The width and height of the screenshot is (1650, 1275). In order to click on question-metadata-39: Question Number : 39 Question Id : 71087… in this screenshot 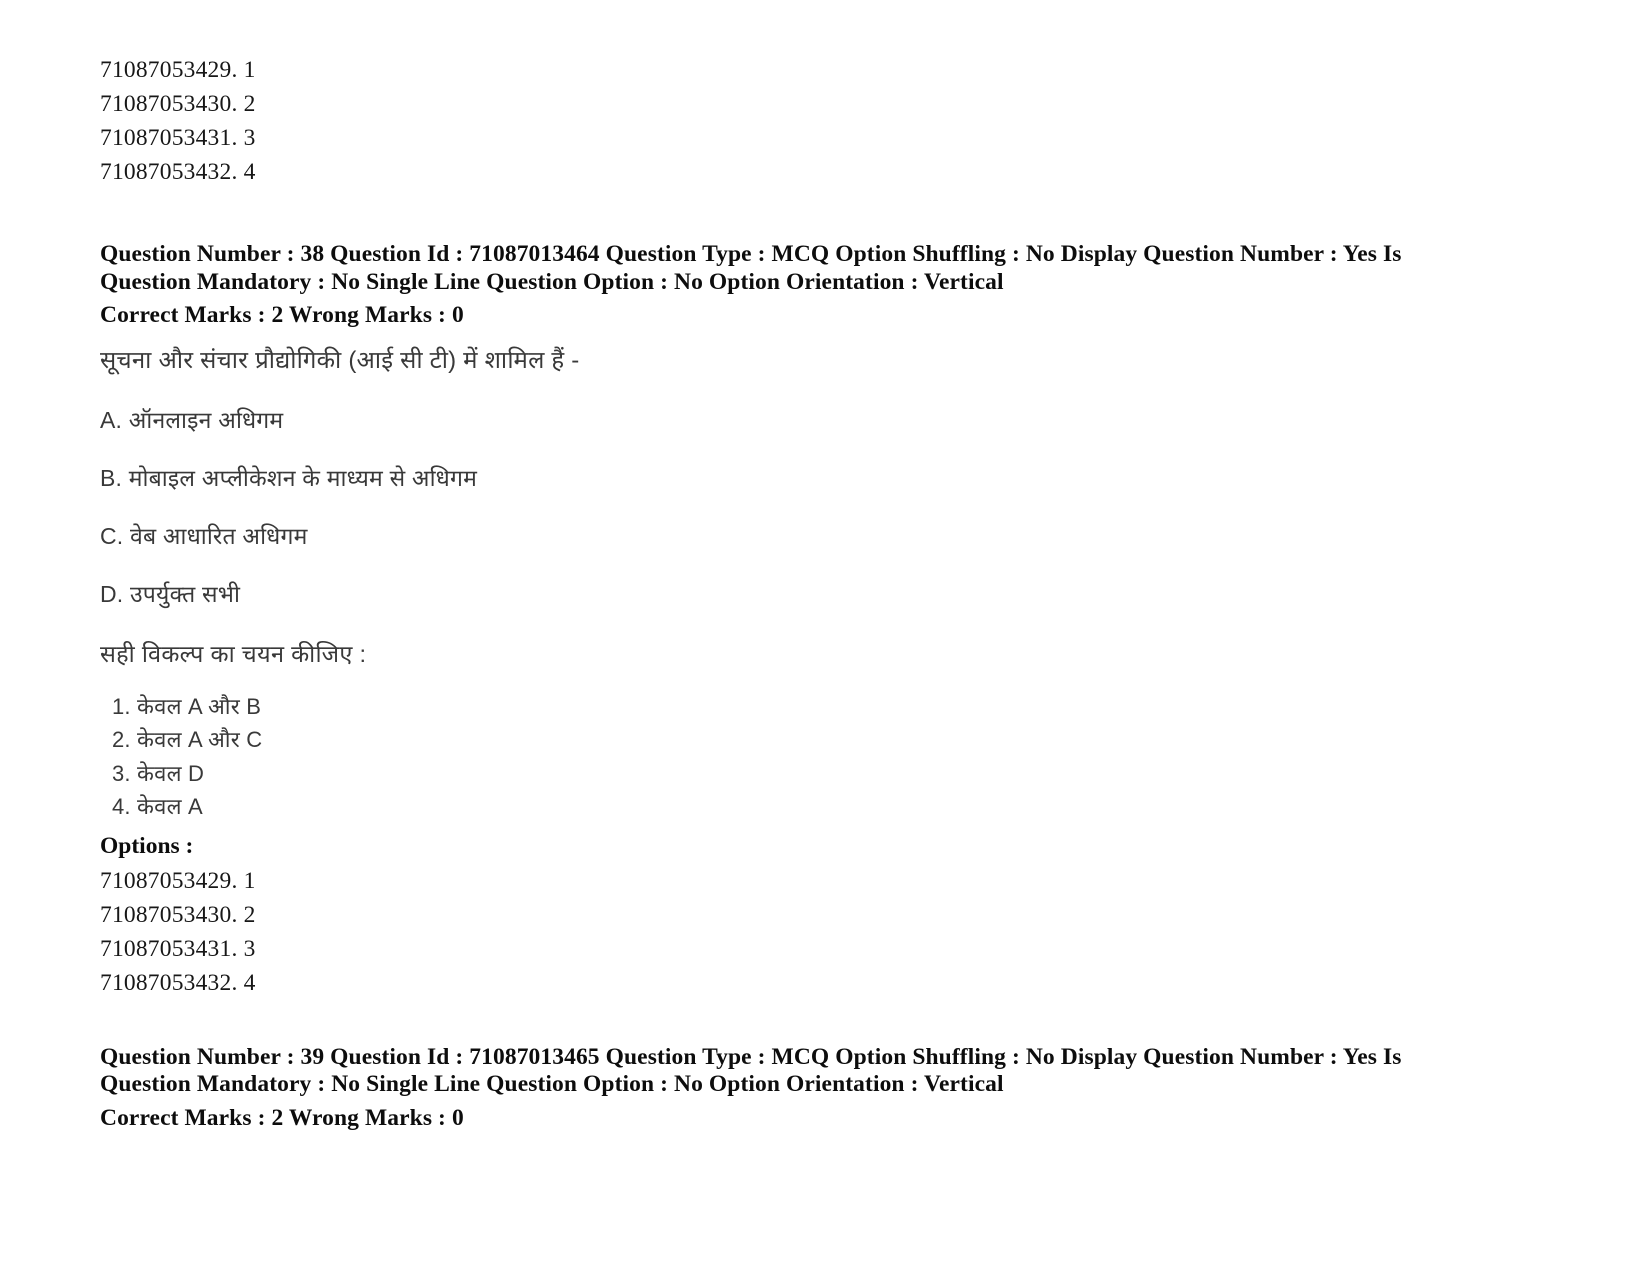, I will do `click(762, 1071)`.